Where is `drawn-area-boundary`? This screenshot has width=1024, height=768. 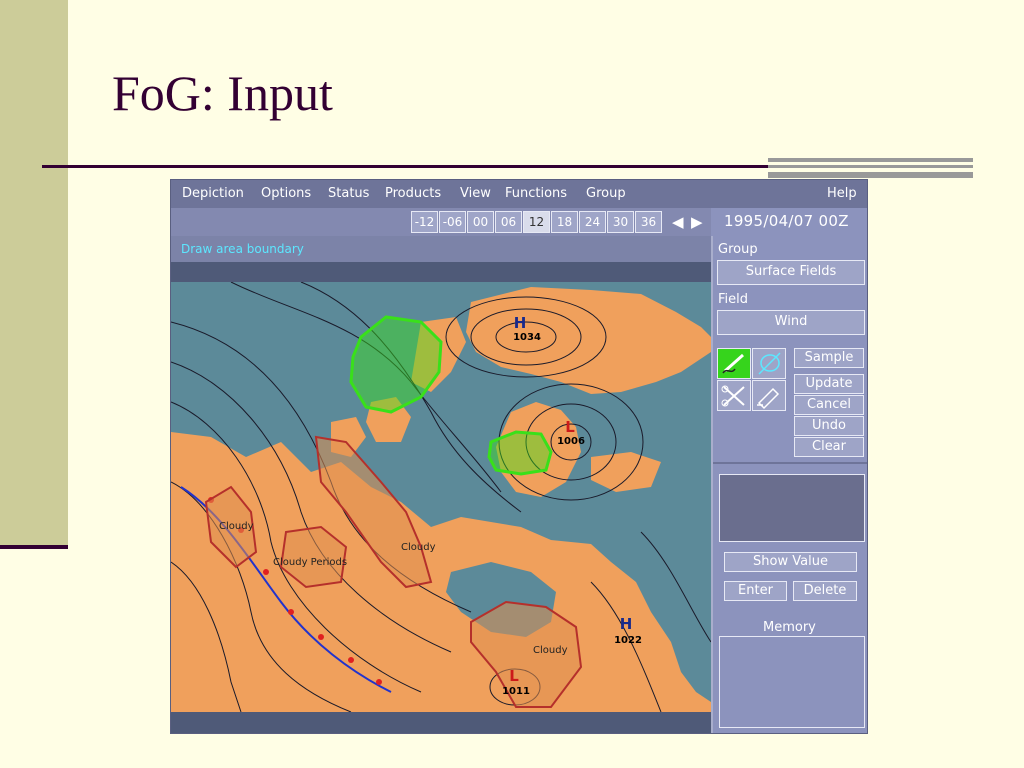 drawn-area-boundary is located at coordinates (520, 453).